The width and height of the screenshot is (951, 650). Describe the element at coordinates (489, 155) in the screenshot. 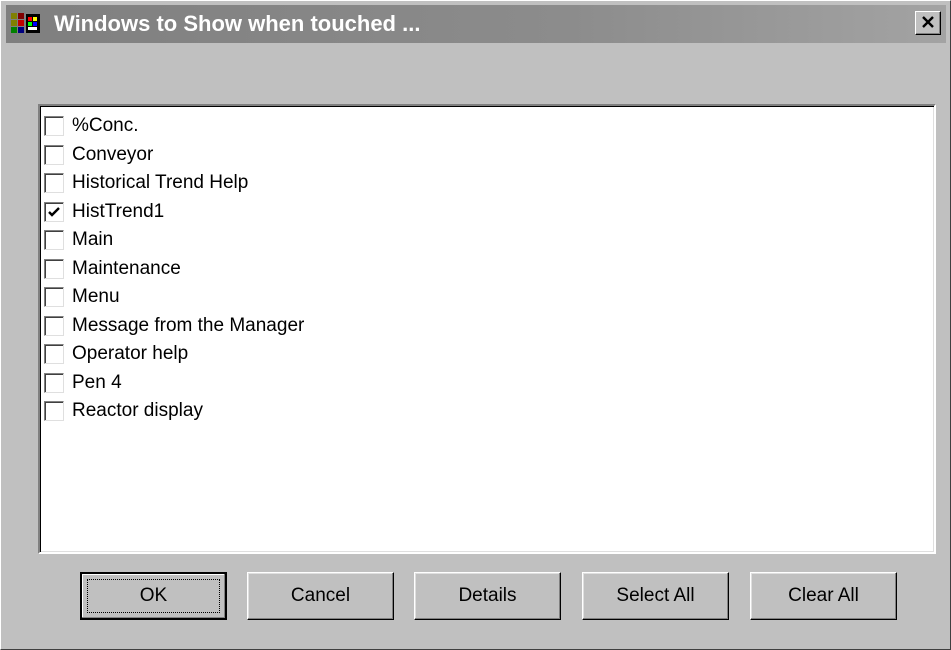

I see `list-item: Conveyor` at that location.